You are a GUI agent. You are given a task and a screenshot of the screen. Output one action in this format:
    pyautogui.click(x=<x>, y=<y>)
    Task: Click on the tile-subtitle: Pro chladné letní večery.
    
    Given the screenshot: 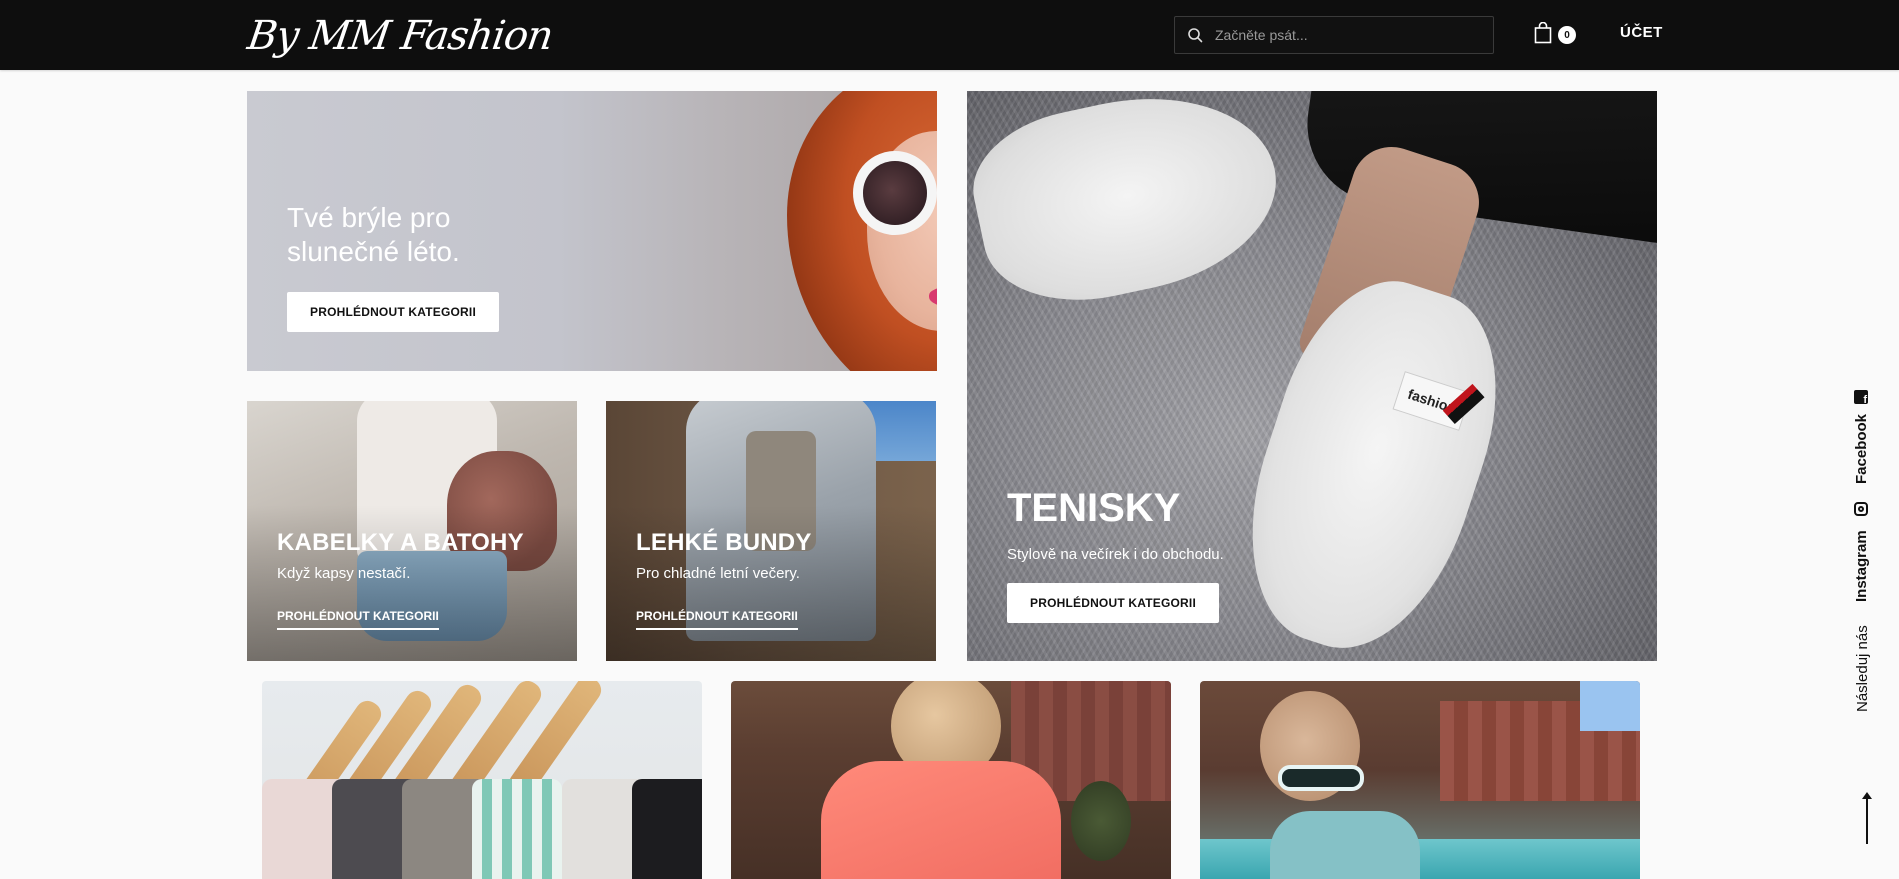 What is the action you would take?
    pyautogui.click(x=718, y=573)
    